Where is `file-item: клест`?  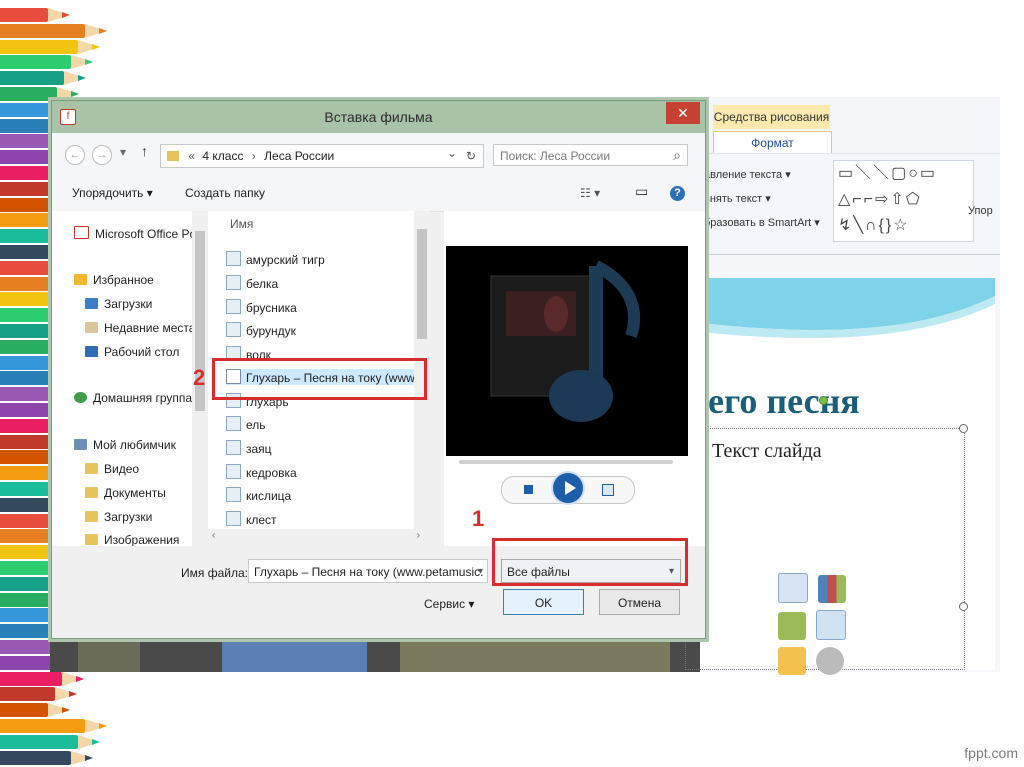
file-item: клест is located at coordinates (251, 519).